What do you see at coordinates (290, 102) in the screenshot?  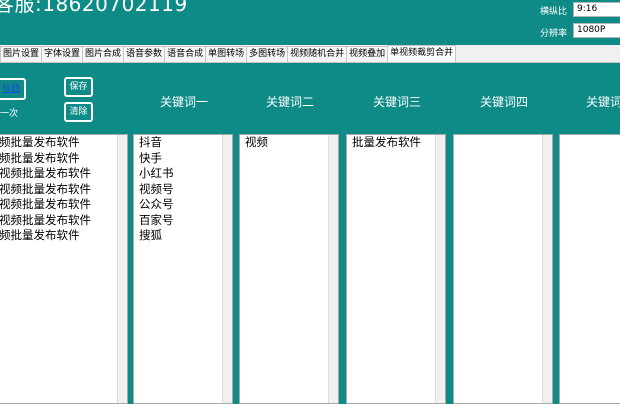 I see `keyword-2-header: 关键词二` at bounding box center [290, 102].